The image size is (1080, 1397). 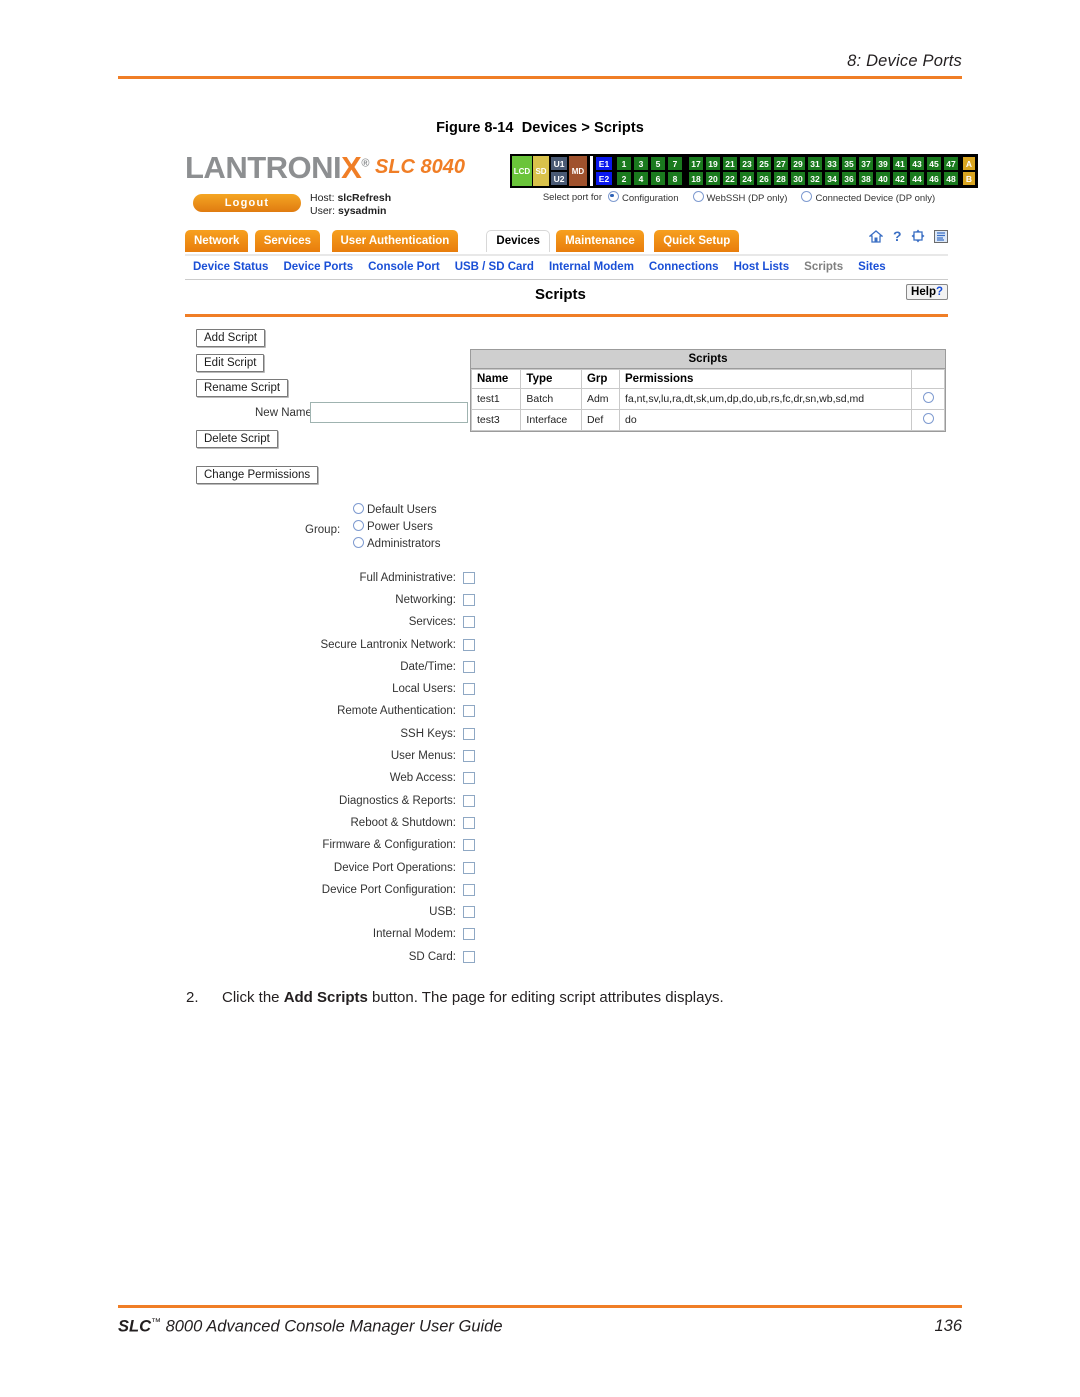 What do you see at coordinates (230, 362) in the screenshot?
I see `edit-script-button: Edit Script` at bounding box center [230, 362].